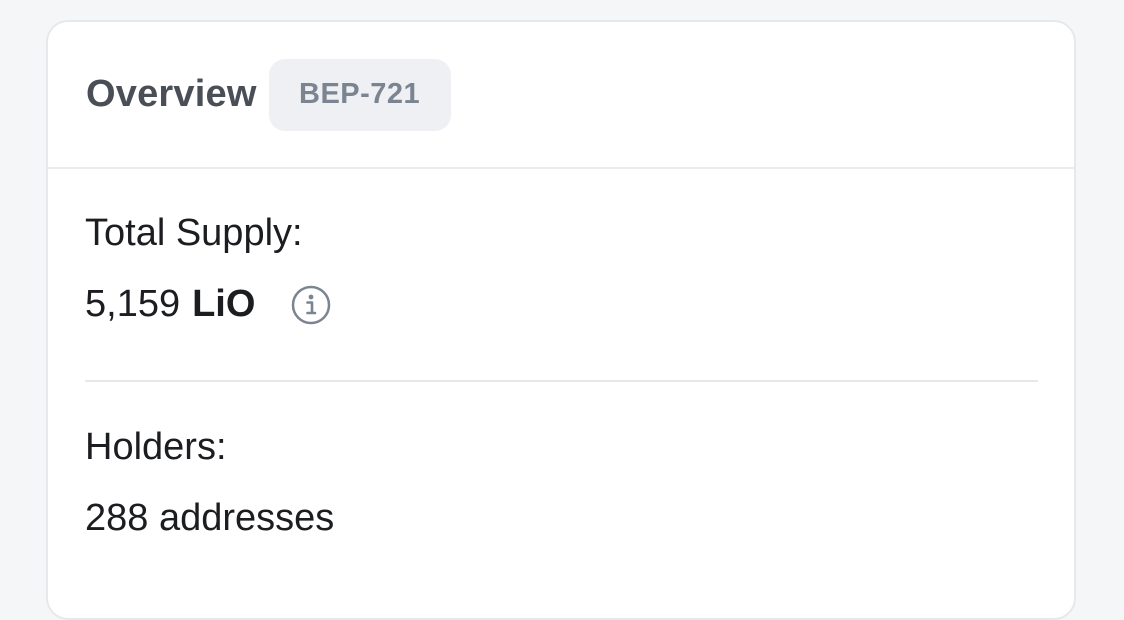  I want to click on holders-label: Holders:, so click(156, 447).